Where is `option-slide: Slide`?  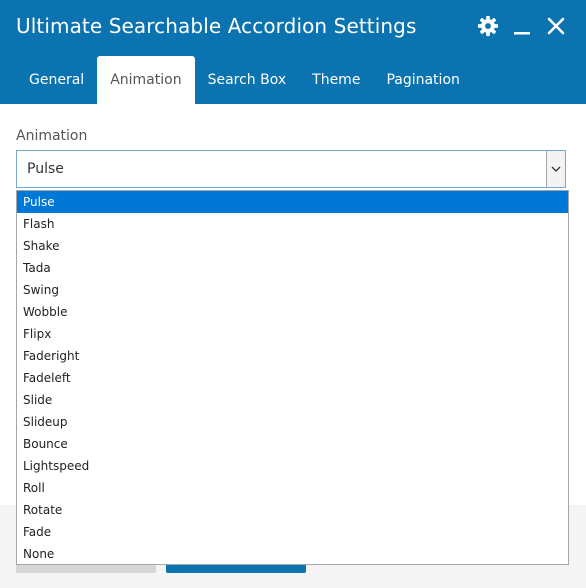 option-slide: Slide is located at coordinates (292, 400).